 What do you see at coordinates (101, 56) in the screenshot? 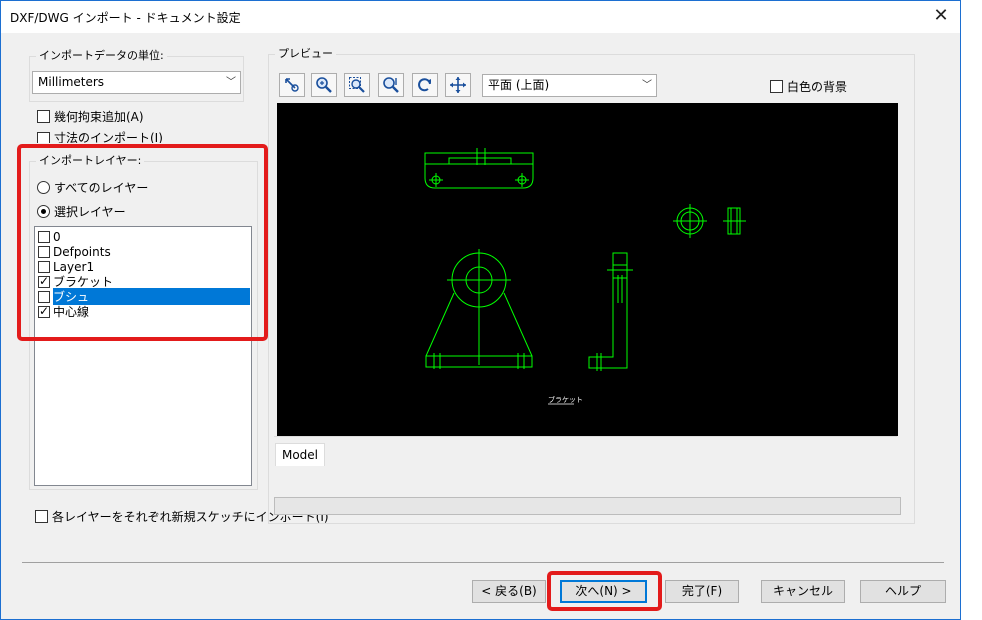
I see `units-legend: インポートデータの単位:` at bounding box center [101, 56].